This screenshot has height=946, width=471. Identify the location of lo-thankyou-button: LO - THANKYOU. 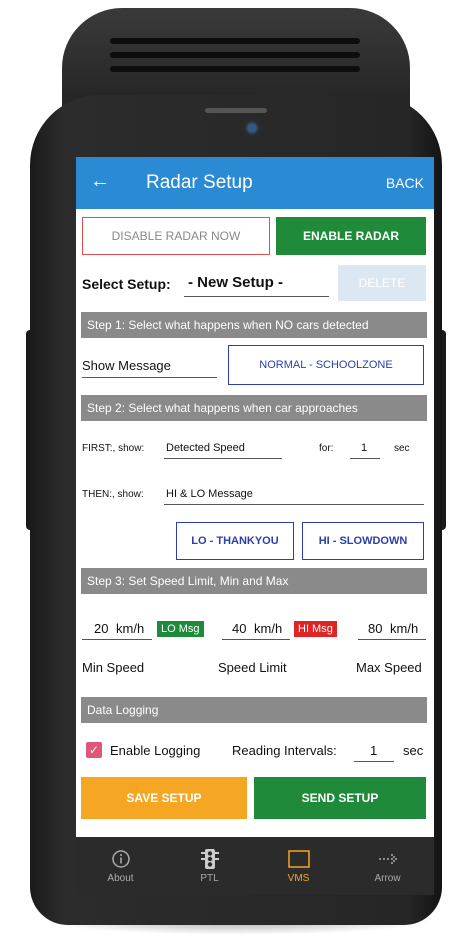
(235, 541).